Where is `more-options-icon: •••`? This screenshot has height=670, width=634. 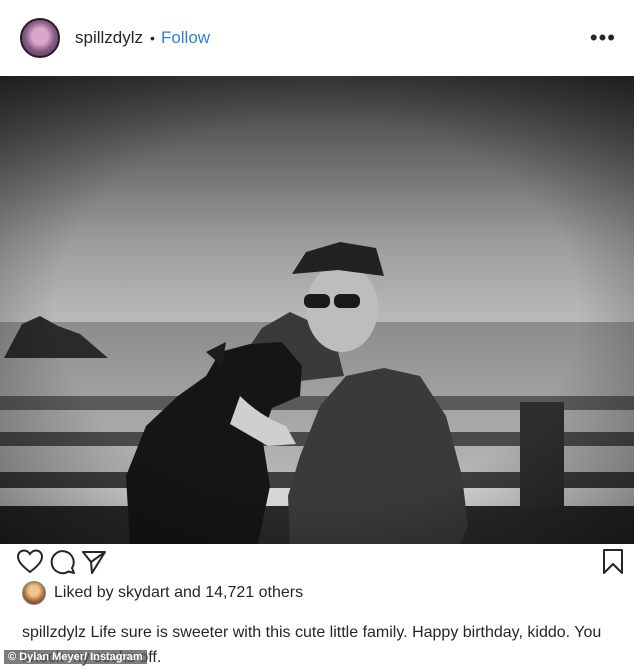 more-options-icon: ••• is located at coordinates (603, 38).